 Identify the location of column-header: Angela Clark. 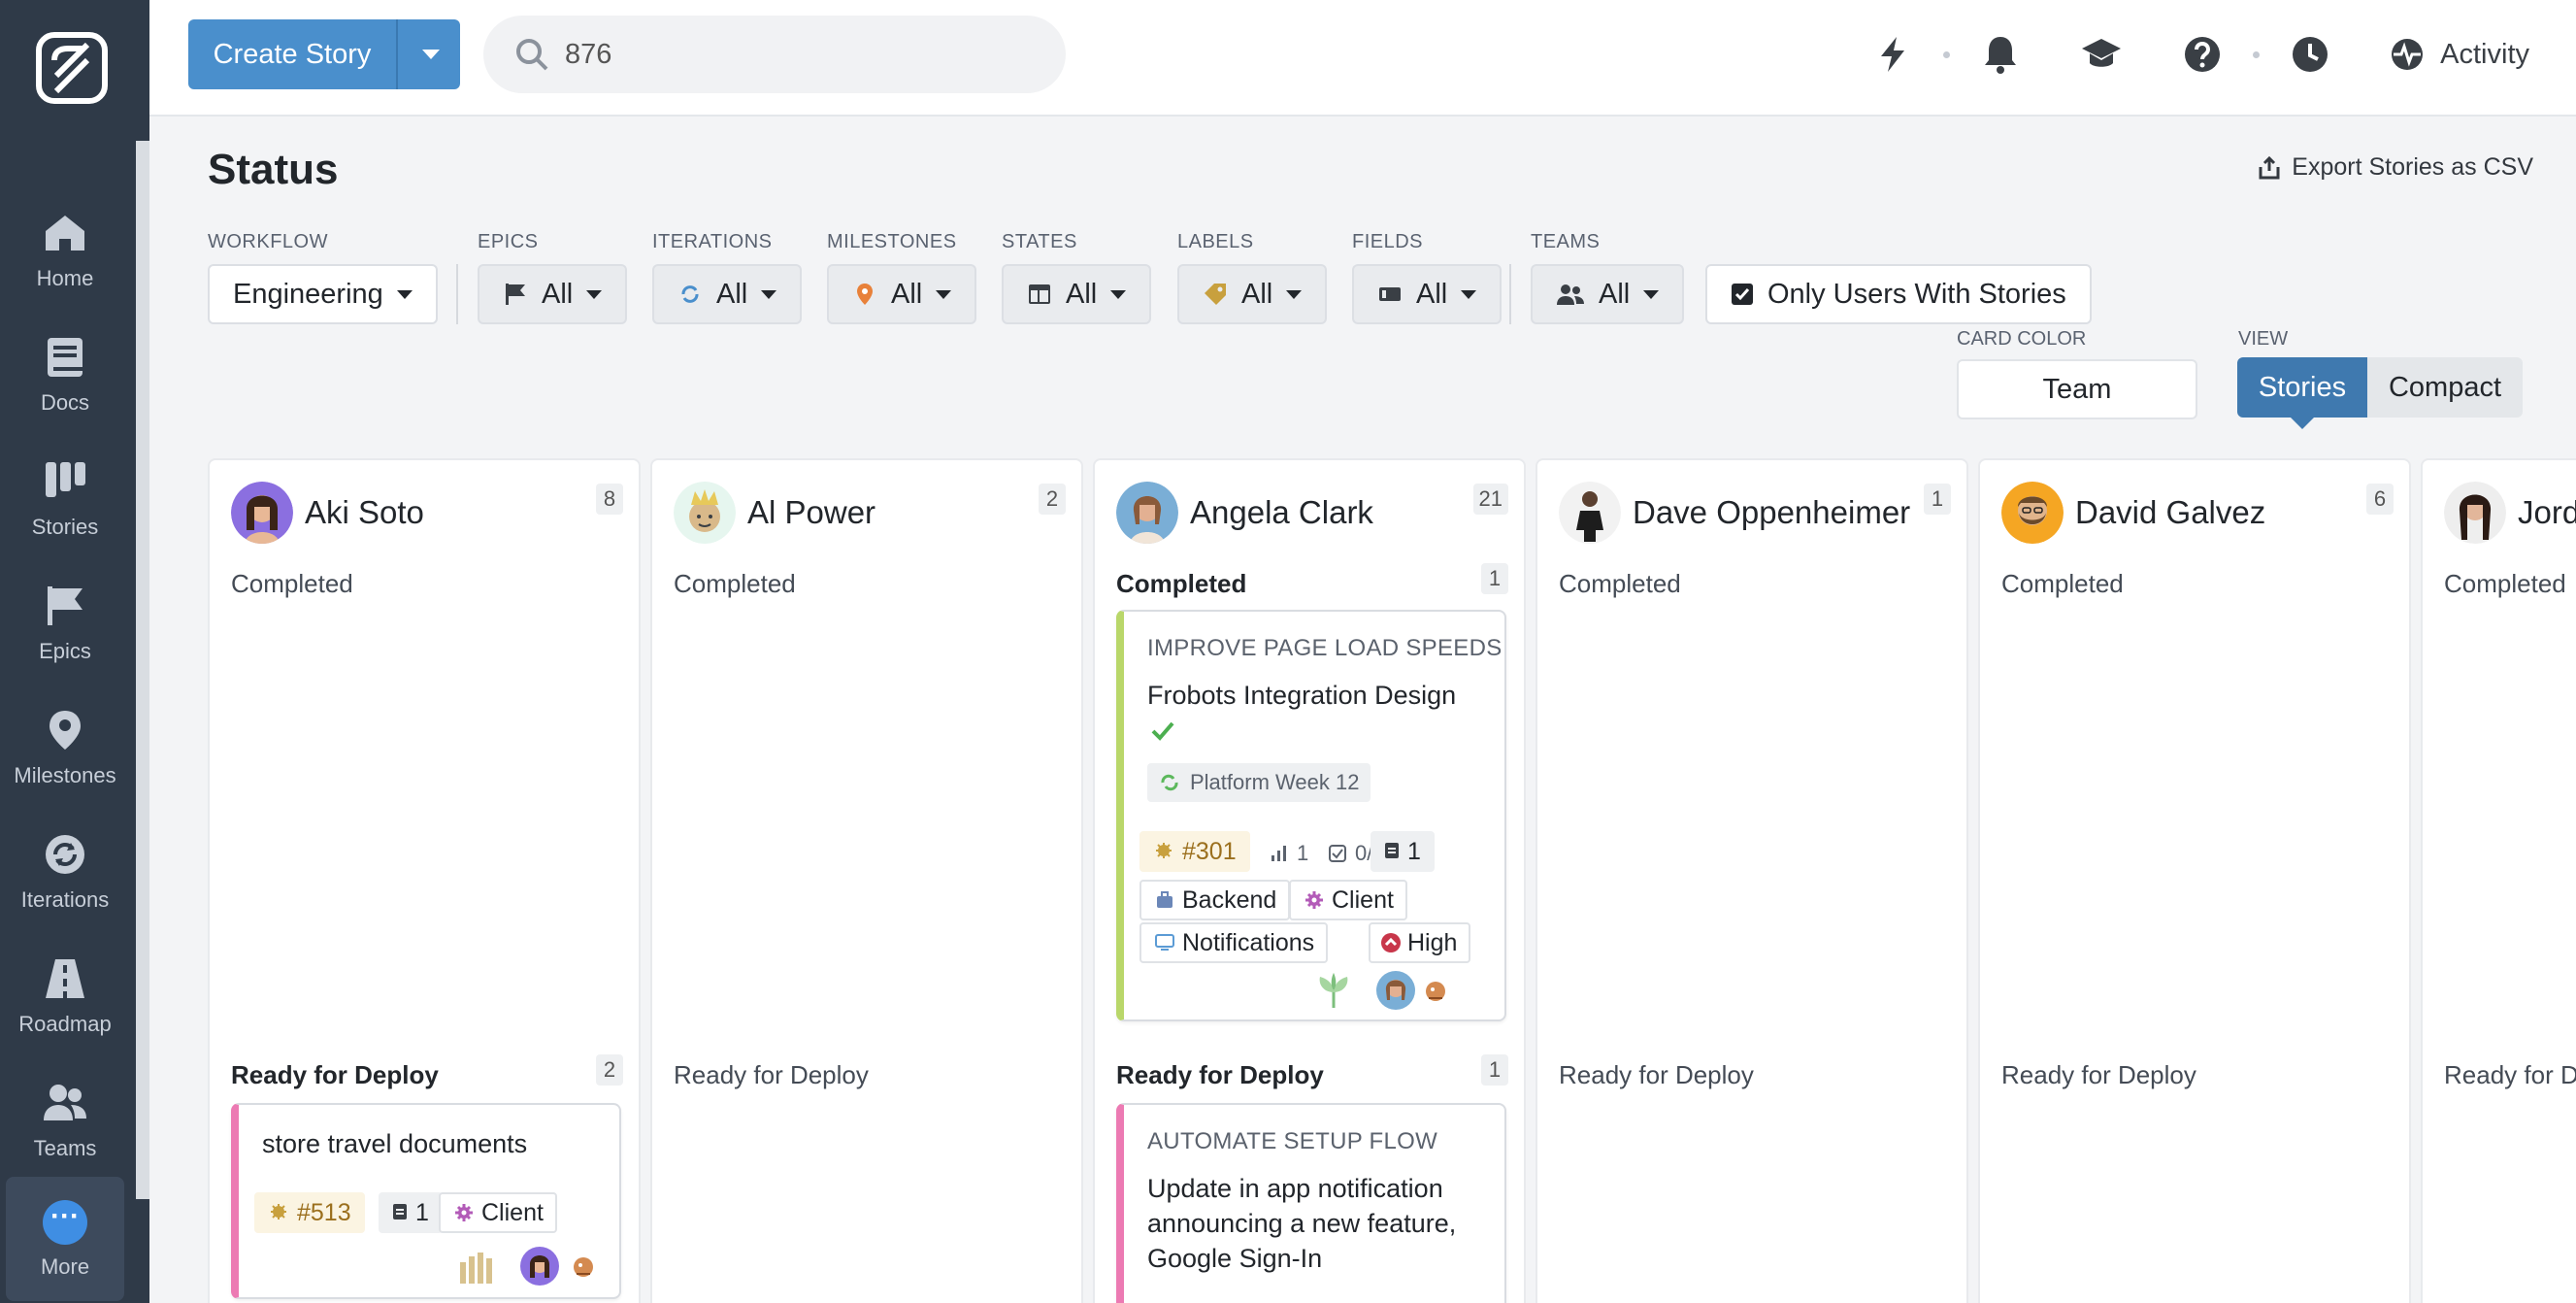
(1244, 513).